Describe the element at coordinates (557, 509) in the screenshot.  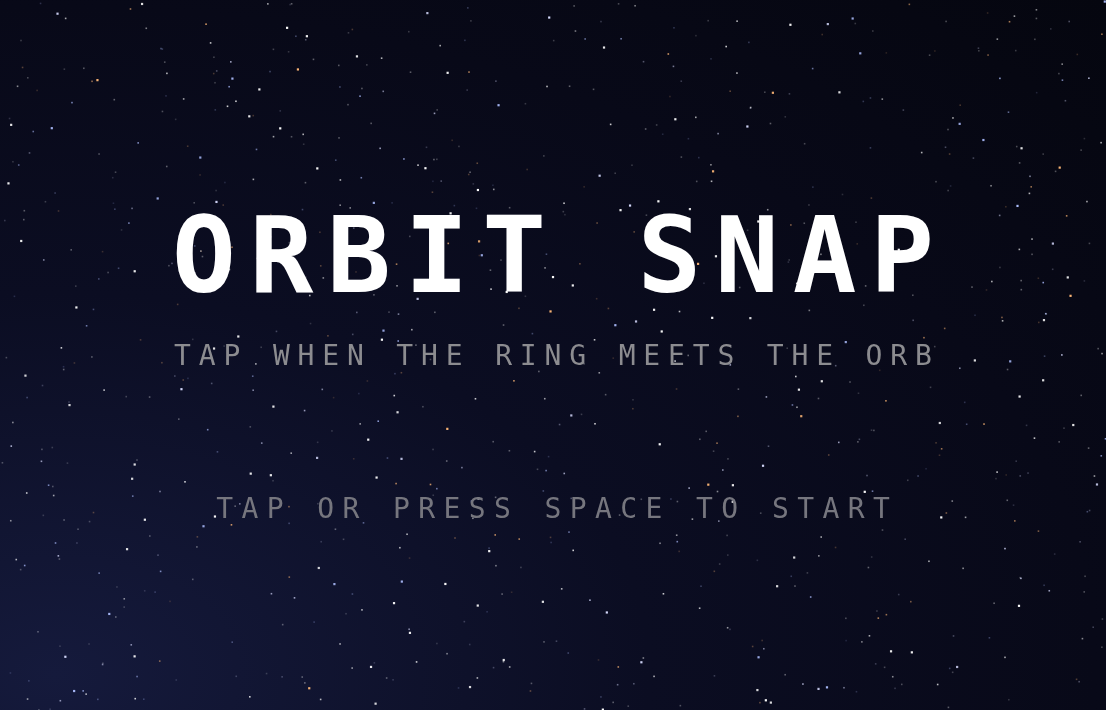
I see `start-prompt: TAP OR PRESS SPACE TO START` at that location.